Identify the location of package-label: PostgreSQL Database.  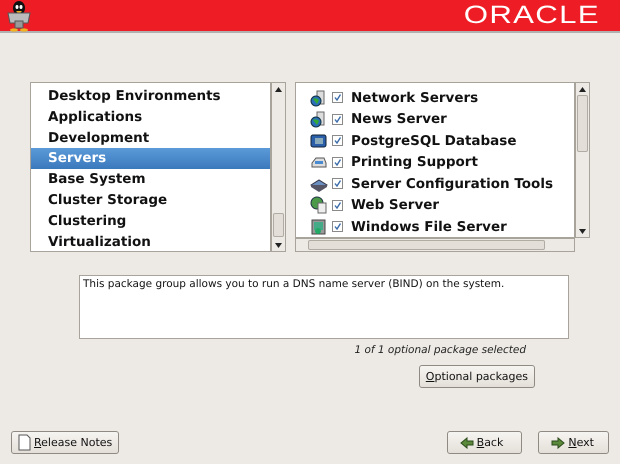
(433, 140).